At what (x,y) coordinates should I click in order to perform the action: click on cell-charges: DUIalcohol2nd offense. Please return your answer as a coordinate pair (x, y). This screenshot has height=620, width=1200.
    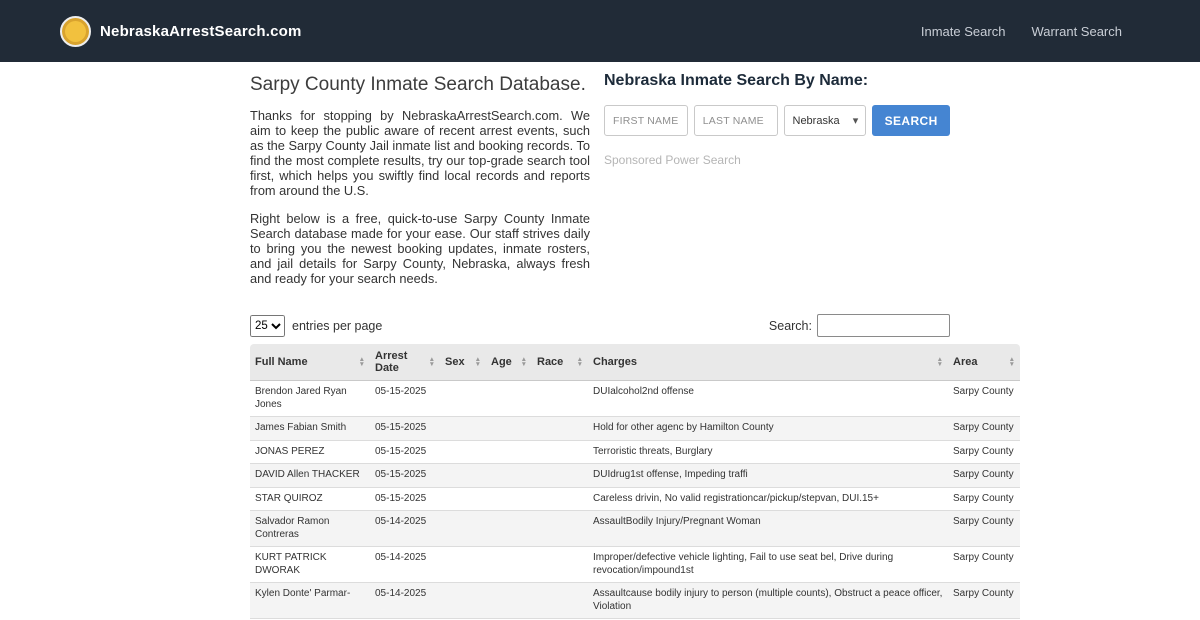
    Looking at the image, I should click on (768, 398).